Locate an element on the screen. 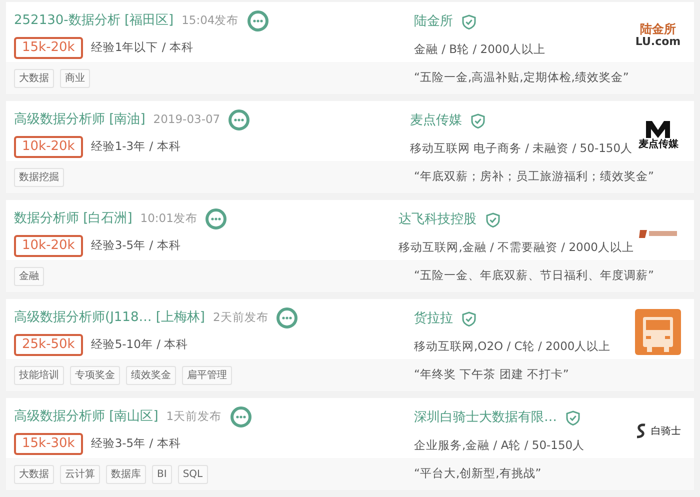  skill-tag: 商业 is located at coordinates (75, 78).